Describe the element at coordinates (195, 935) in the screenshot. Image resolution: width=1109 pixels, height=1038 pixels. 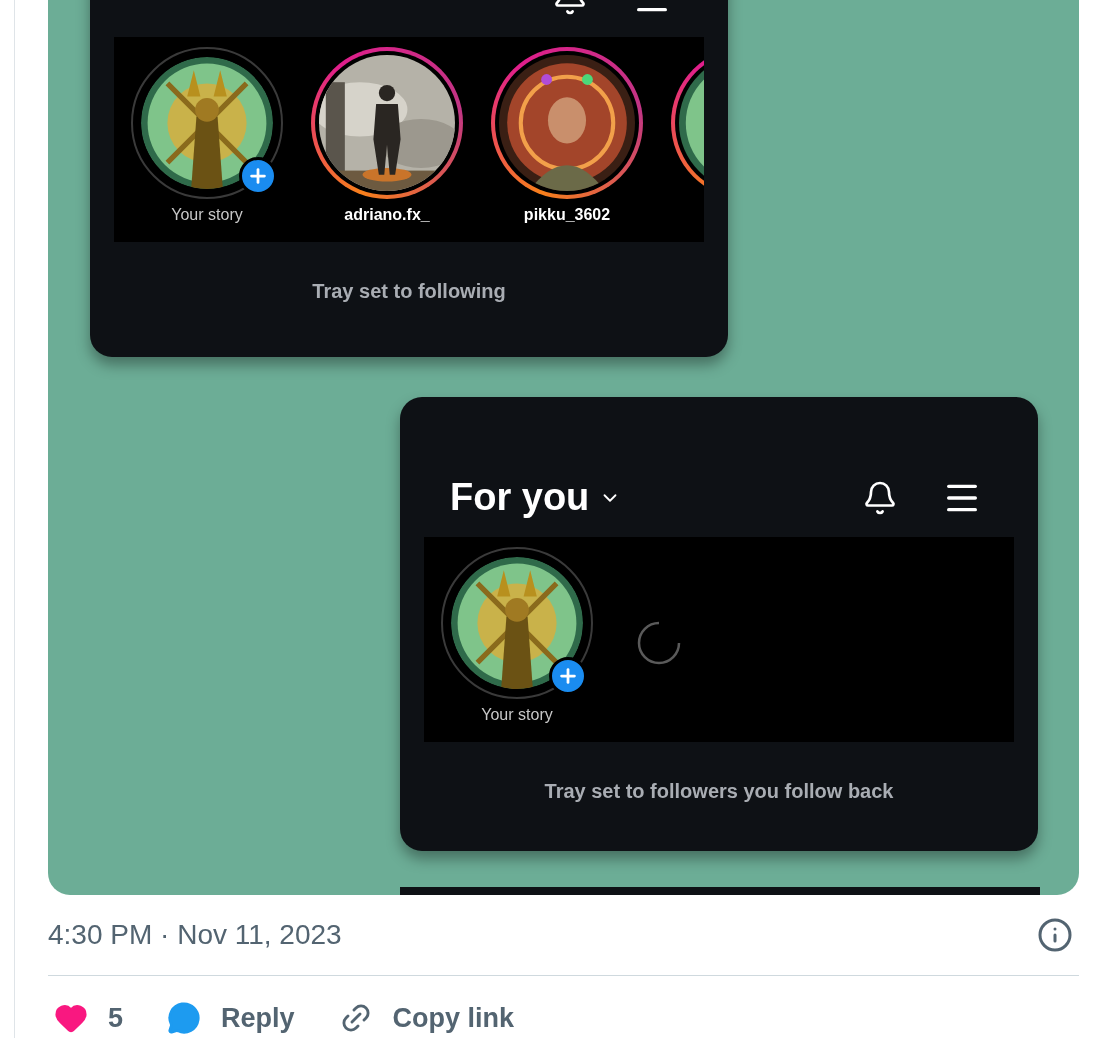
I see `tweet-timestamp: 4:30 PM · Nov 11, 2023` at that location.